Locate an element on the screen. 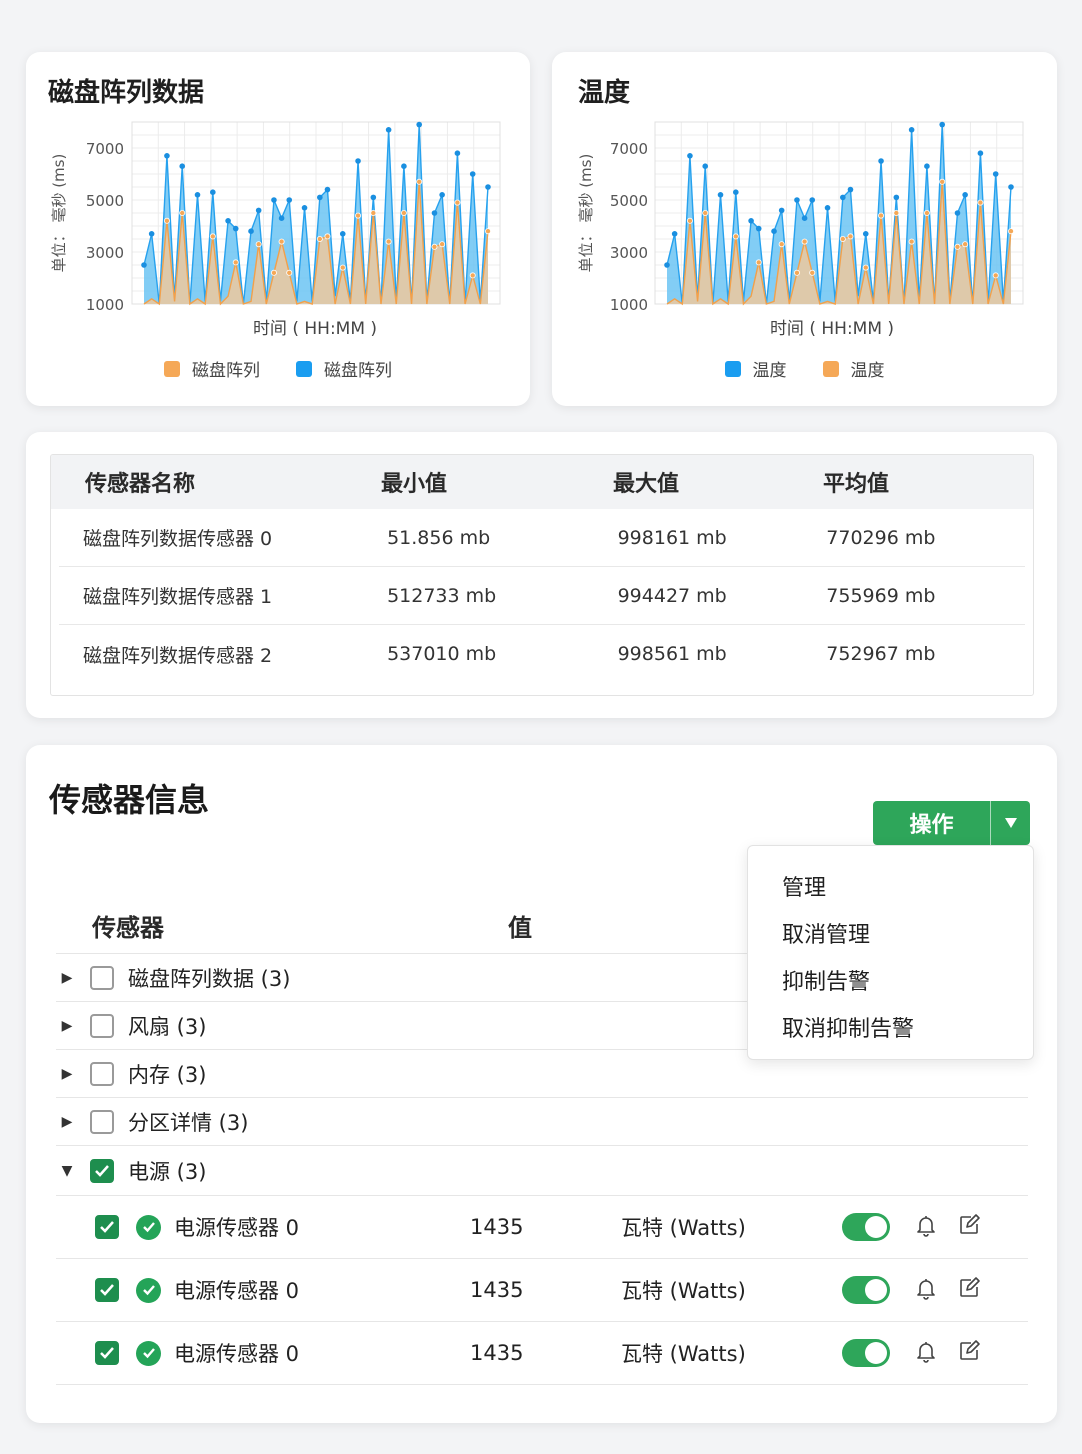 This screenshot has width=1082, height=1454. caret-down-icon: ▼ is located at coordinates (67, 1171).